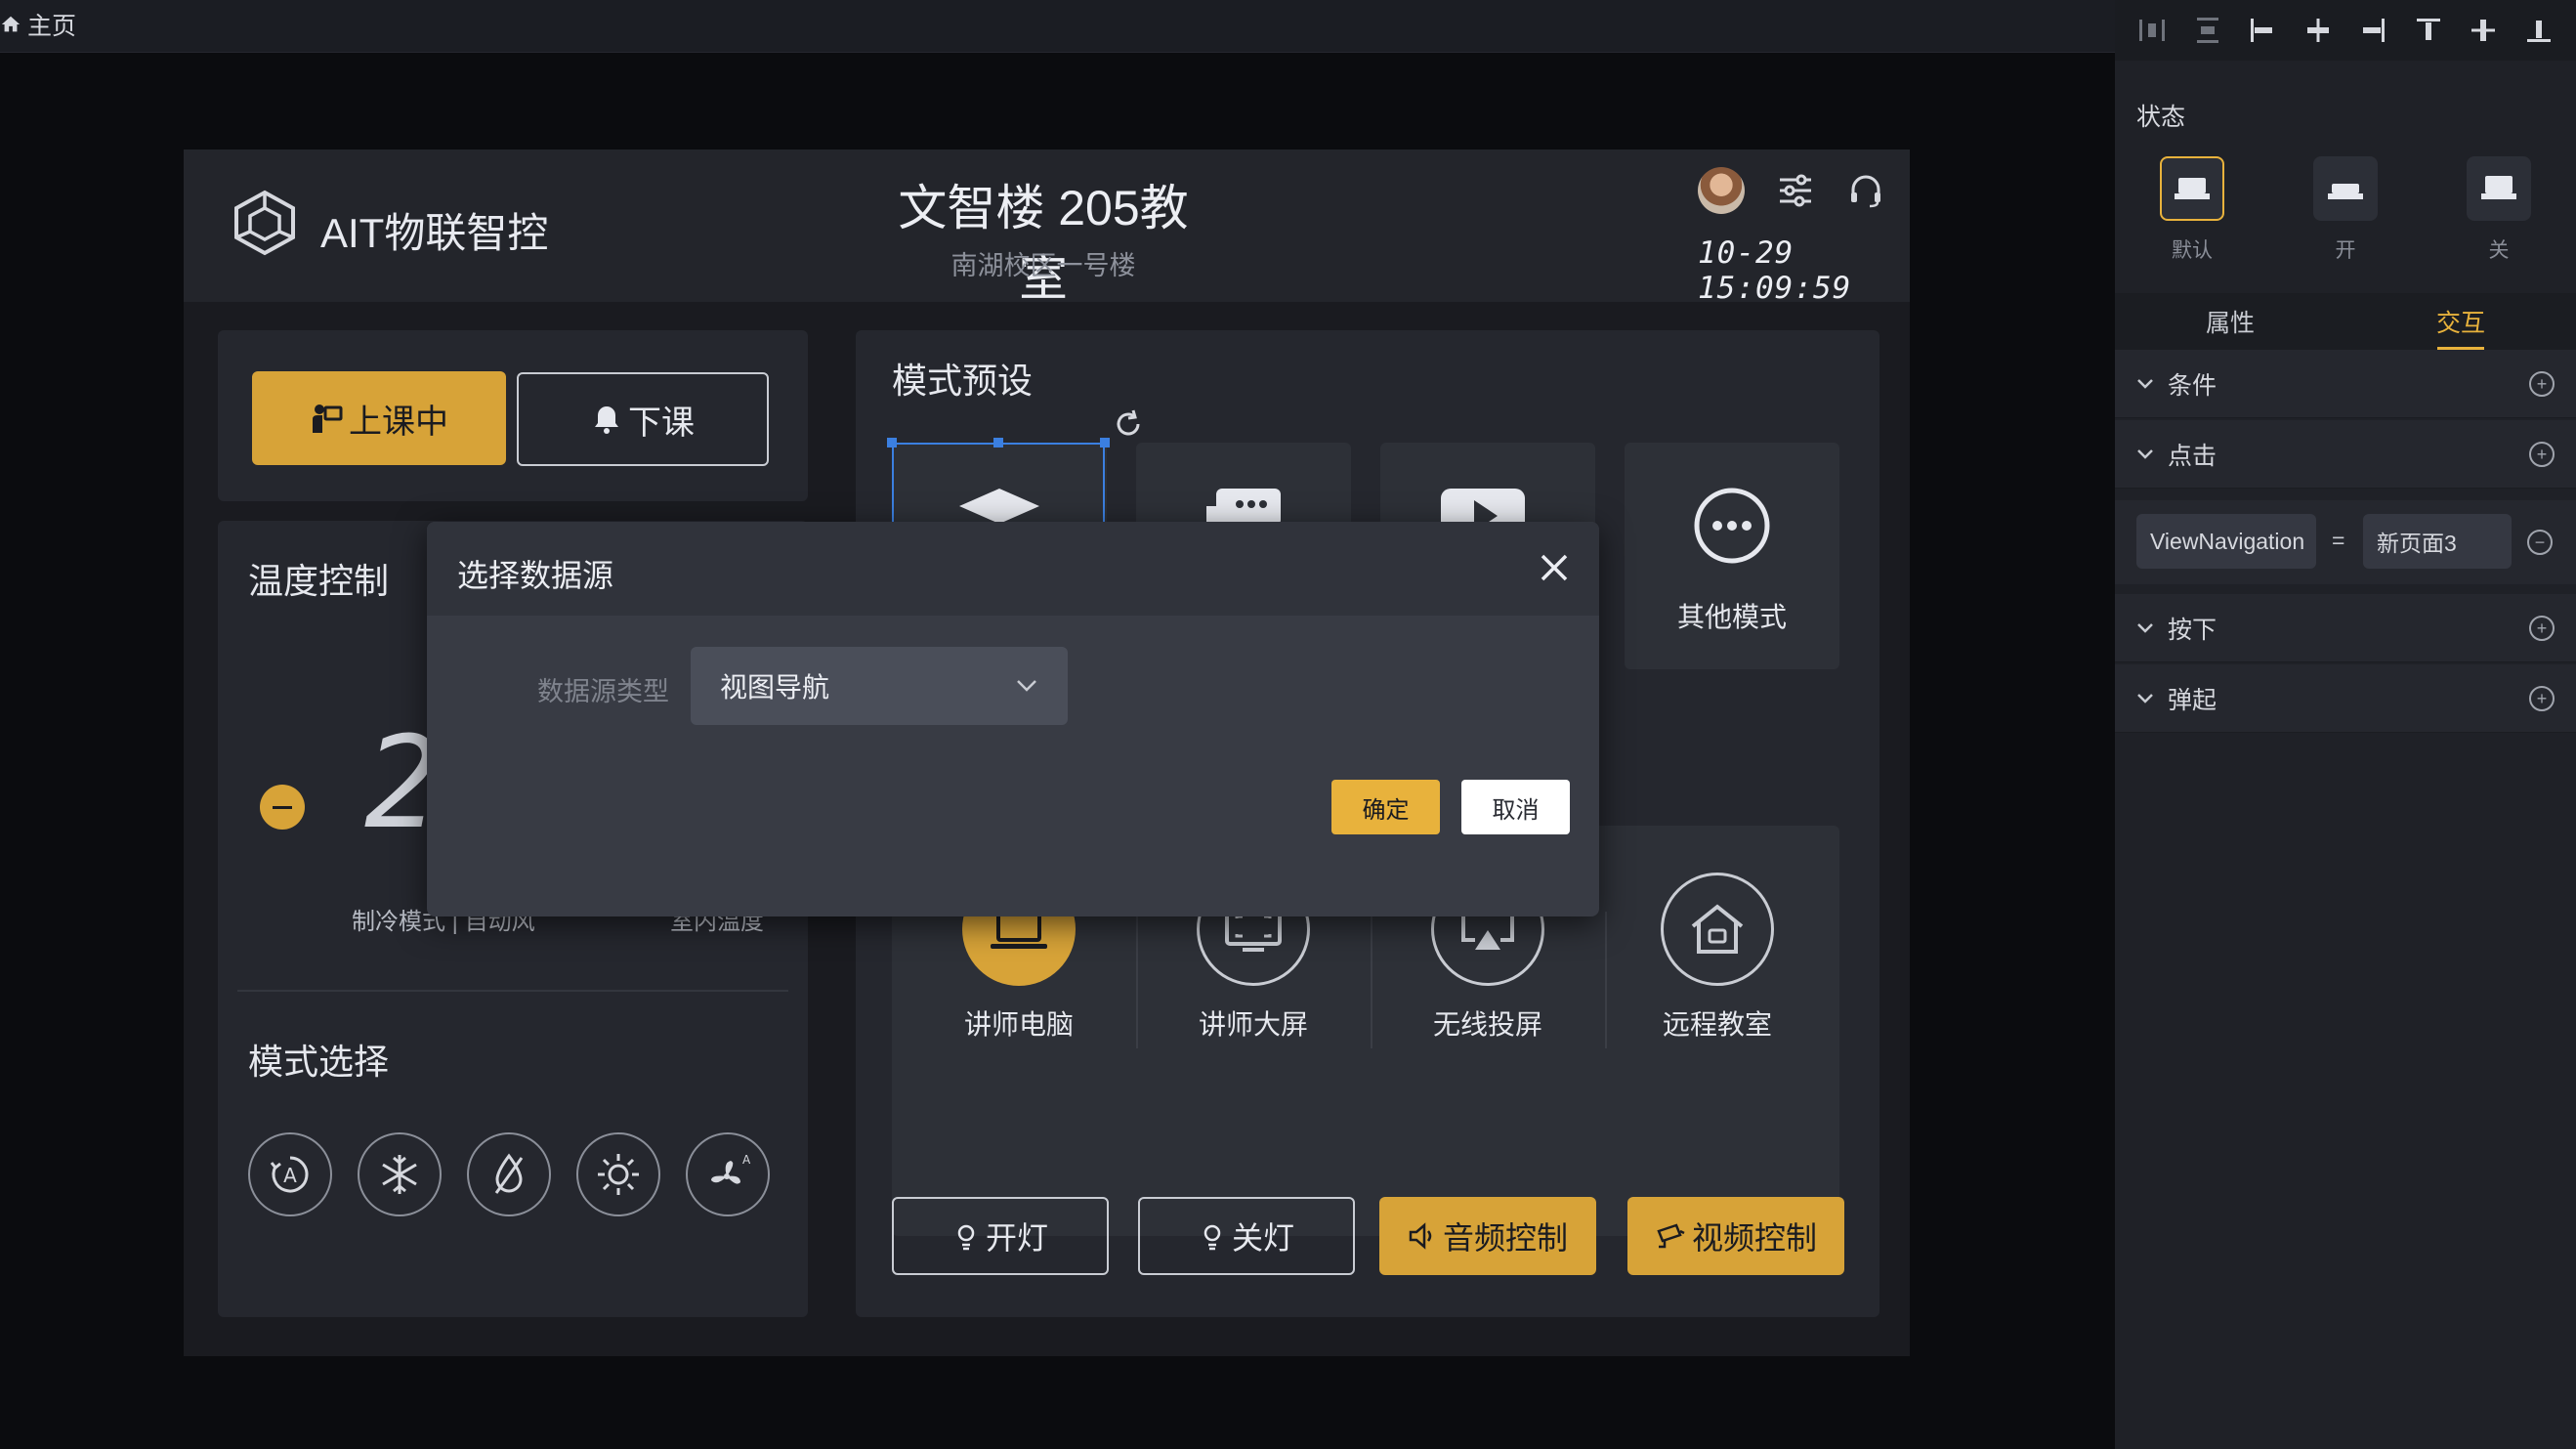 This screenshot has height=1449, width=2576. Describe the element at coordinates (2192, 385) in the screenshot. I see `section-label: 条件` at that location.